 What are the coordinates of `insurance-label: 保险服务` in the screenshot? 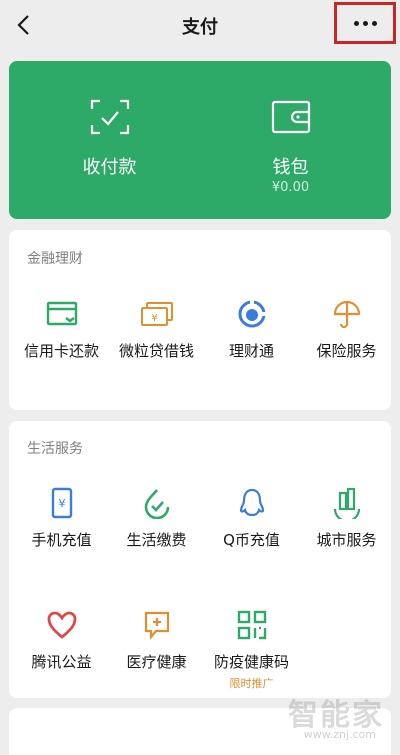 It's located at (346, 351).